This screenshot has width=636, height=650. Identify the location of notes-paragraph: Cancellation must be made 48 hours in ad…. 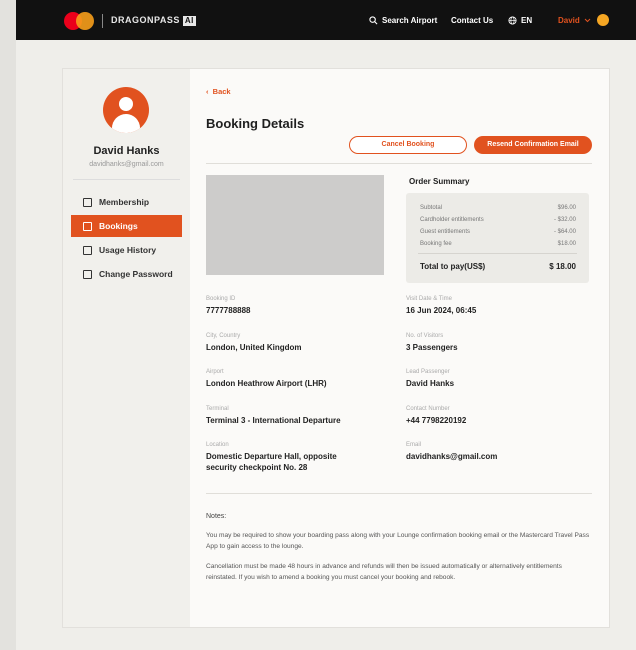
(384, 572).